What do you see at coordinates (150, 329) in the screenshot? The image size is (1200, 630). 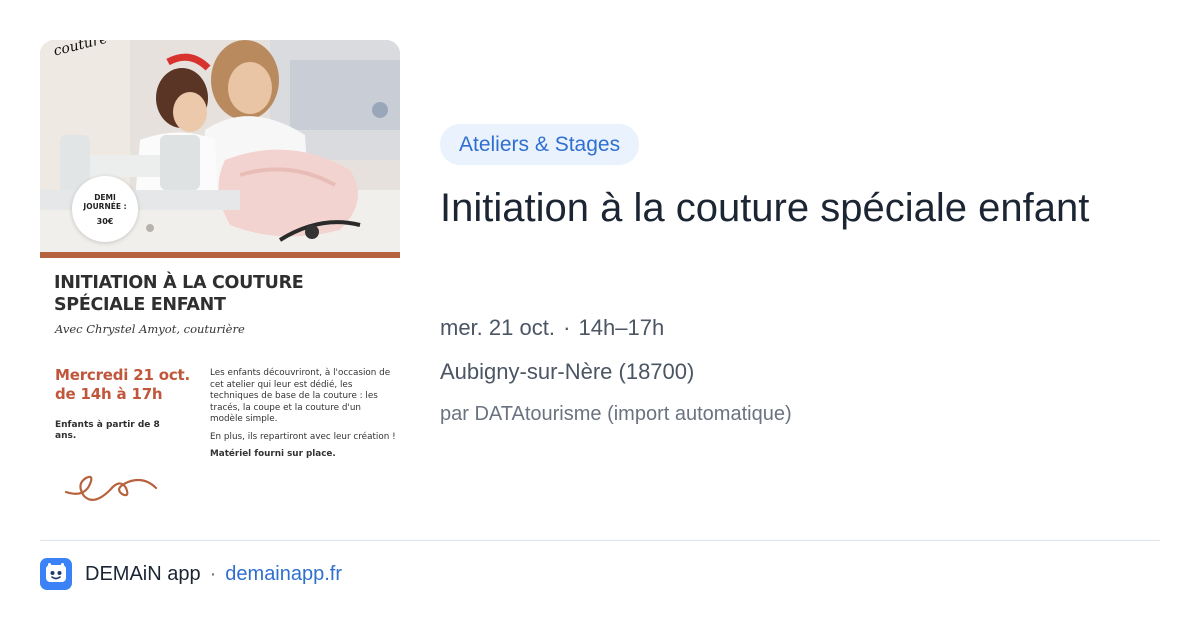 I see `poster-subtitle: Avec Chrystel Amyot, couturière` at bounding box center [150, 329].